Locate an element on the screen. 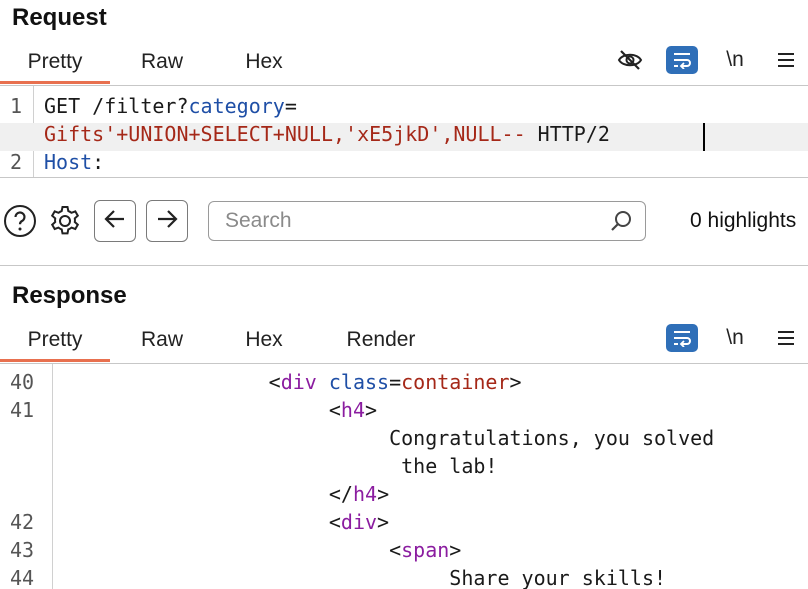 The height and width of the screenshot is (589, 808). line-number: 44 is located at coordinates (22, 577).